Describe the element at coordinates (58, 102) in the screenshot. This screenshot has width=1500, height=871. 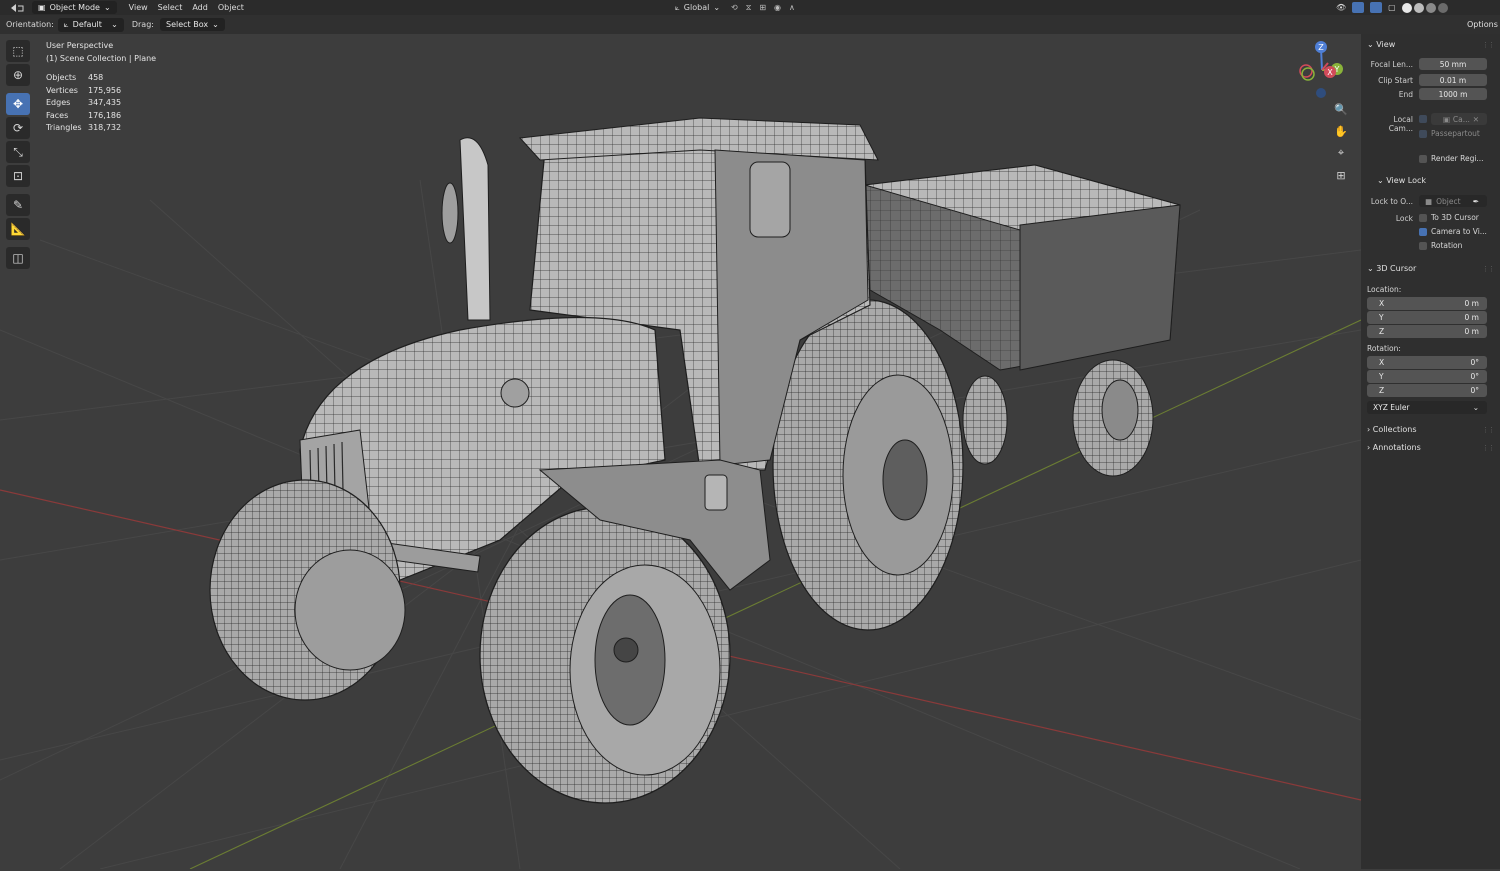
I see `stat-label: Edges` at that location.